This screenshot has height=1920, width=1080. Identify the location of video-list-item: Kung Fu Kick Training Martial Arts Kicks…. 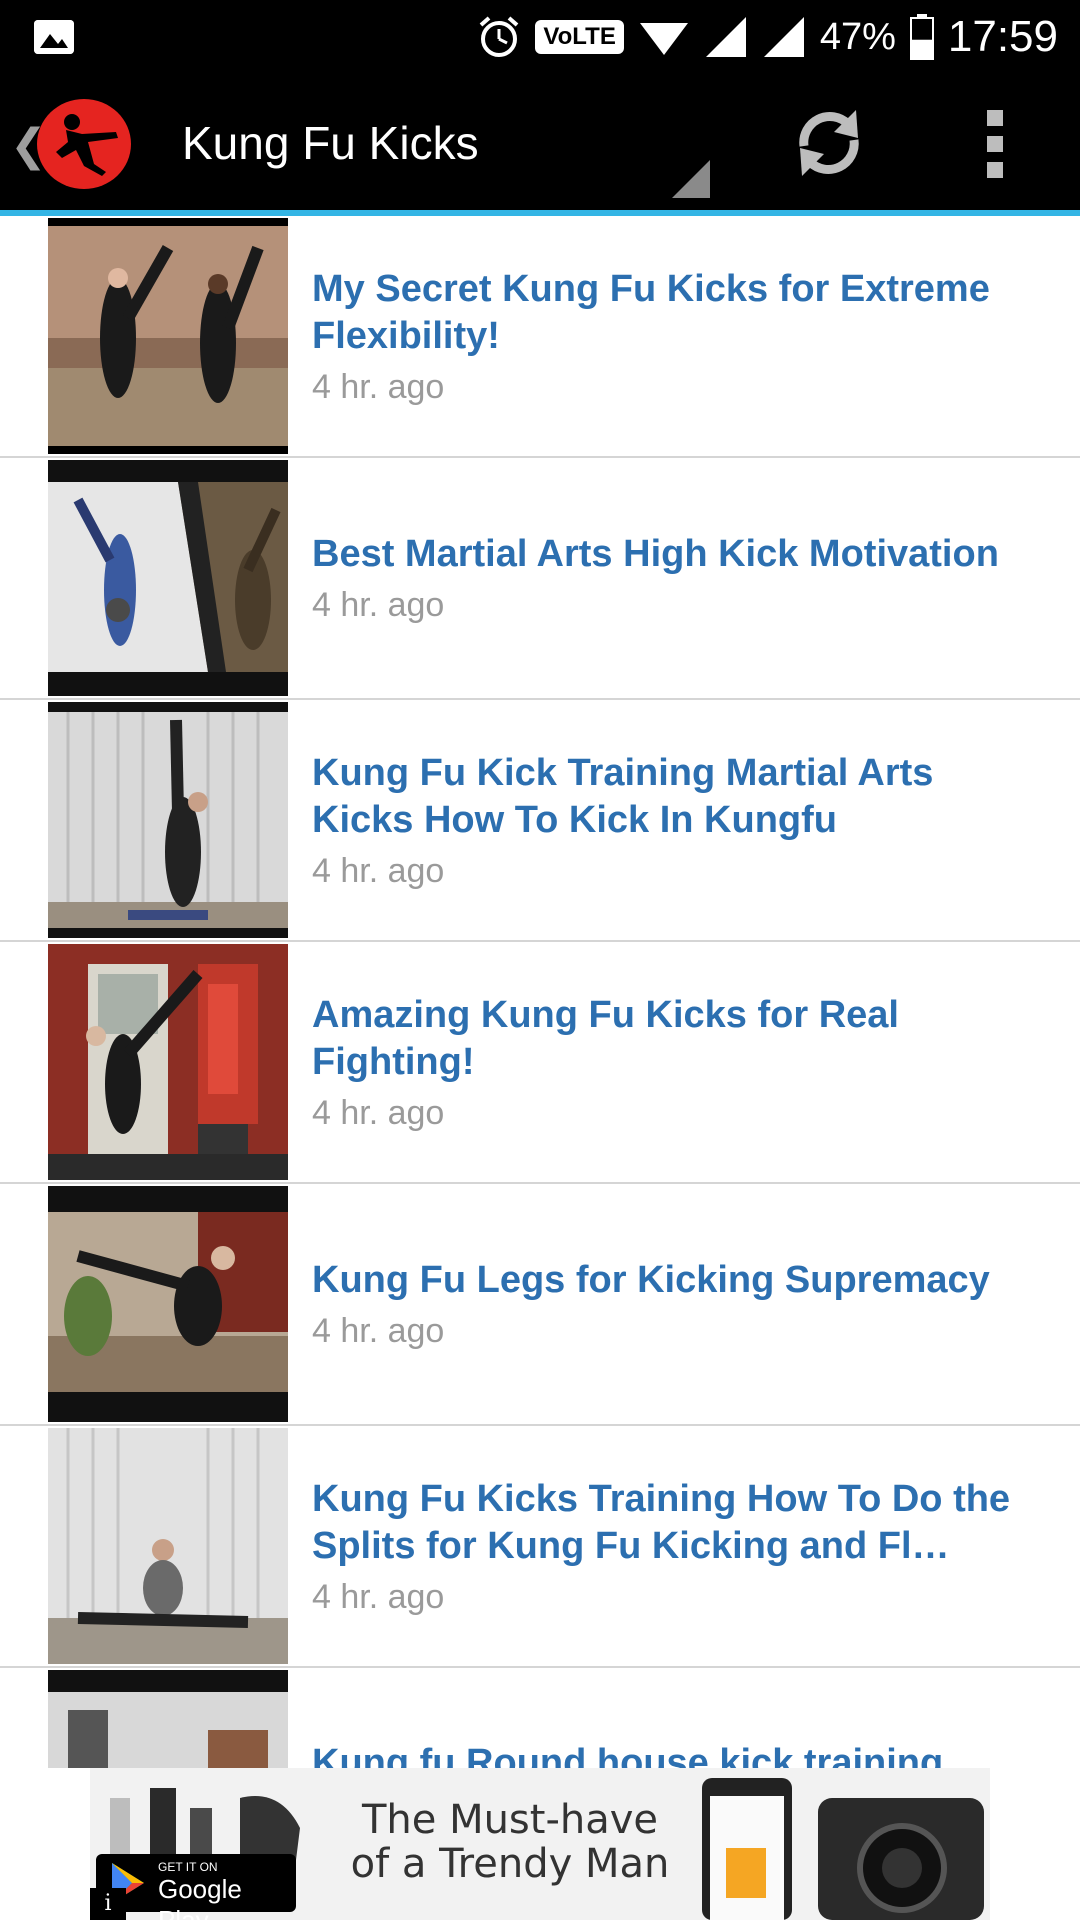
(540, 821).